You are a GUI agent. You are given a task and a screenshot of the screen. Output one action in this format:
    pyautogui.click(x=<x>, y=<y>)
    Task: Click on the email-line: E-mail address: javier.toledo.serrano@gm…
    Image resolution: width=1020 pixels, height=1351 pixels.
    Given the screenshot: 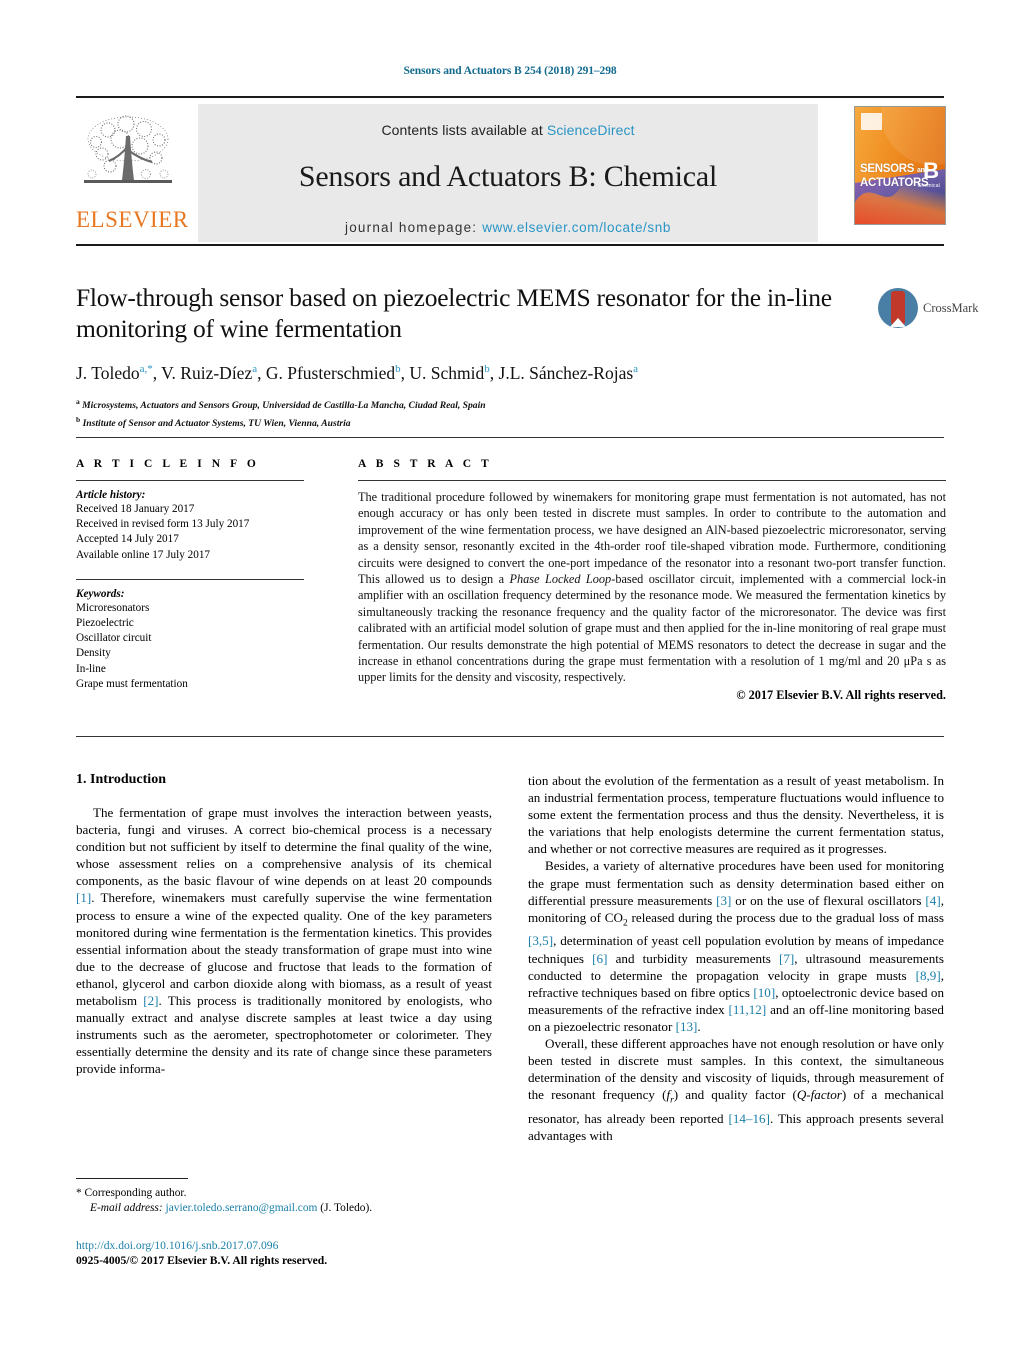 What is the action you would take?
    pyautogui.click(x=284, y=1208)
    